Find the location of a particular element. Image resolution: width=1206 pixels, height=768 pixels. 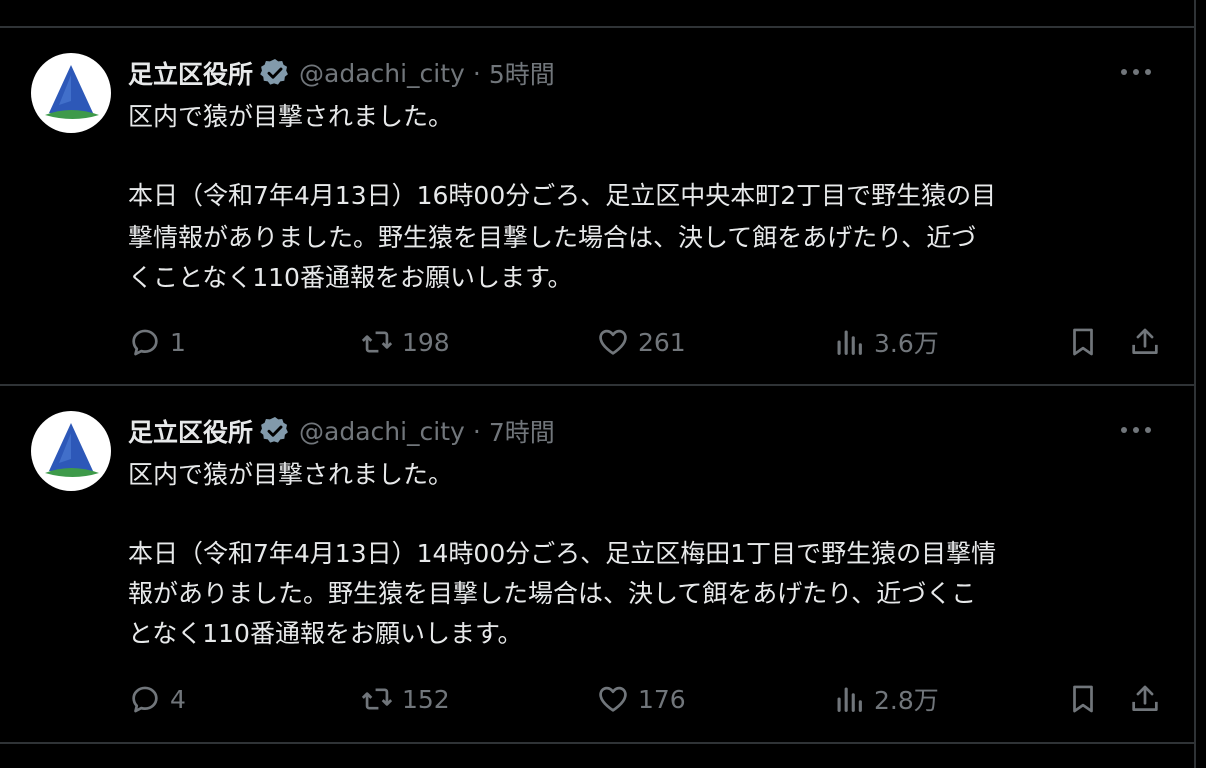

retweet-count: 198 is located at coordinates (426, 342).